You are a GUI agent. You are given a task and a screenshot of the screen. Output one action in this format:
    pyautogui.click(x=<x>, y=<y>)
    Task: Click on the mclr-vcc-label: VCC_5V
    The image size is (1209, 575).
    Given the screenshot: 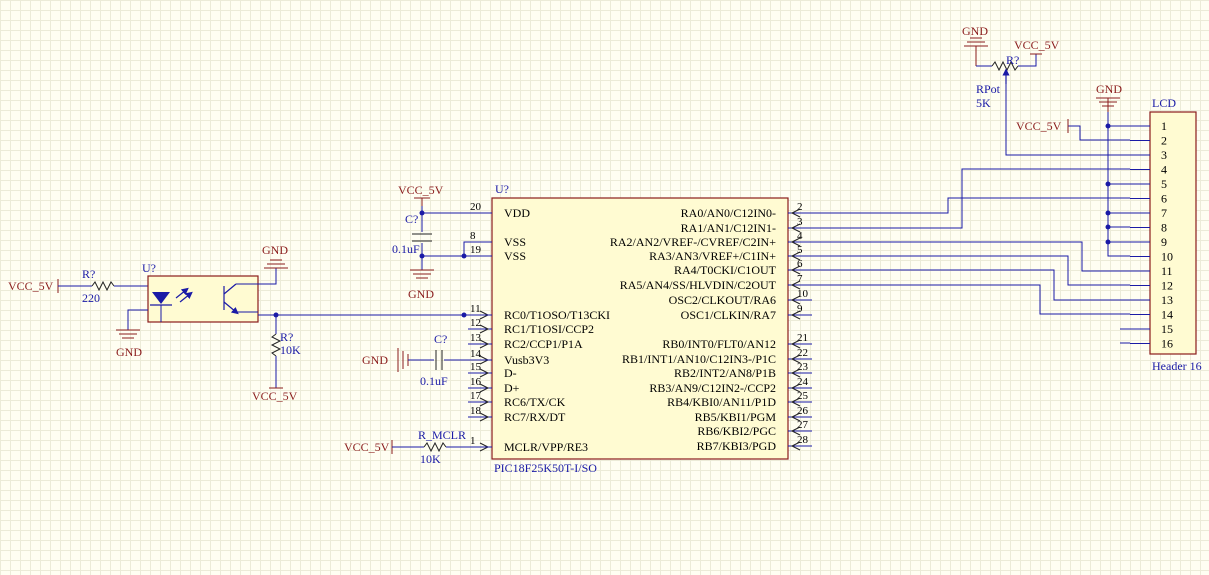 What is the action you would take?
    pyautogui.click(x=367, y=447)
    